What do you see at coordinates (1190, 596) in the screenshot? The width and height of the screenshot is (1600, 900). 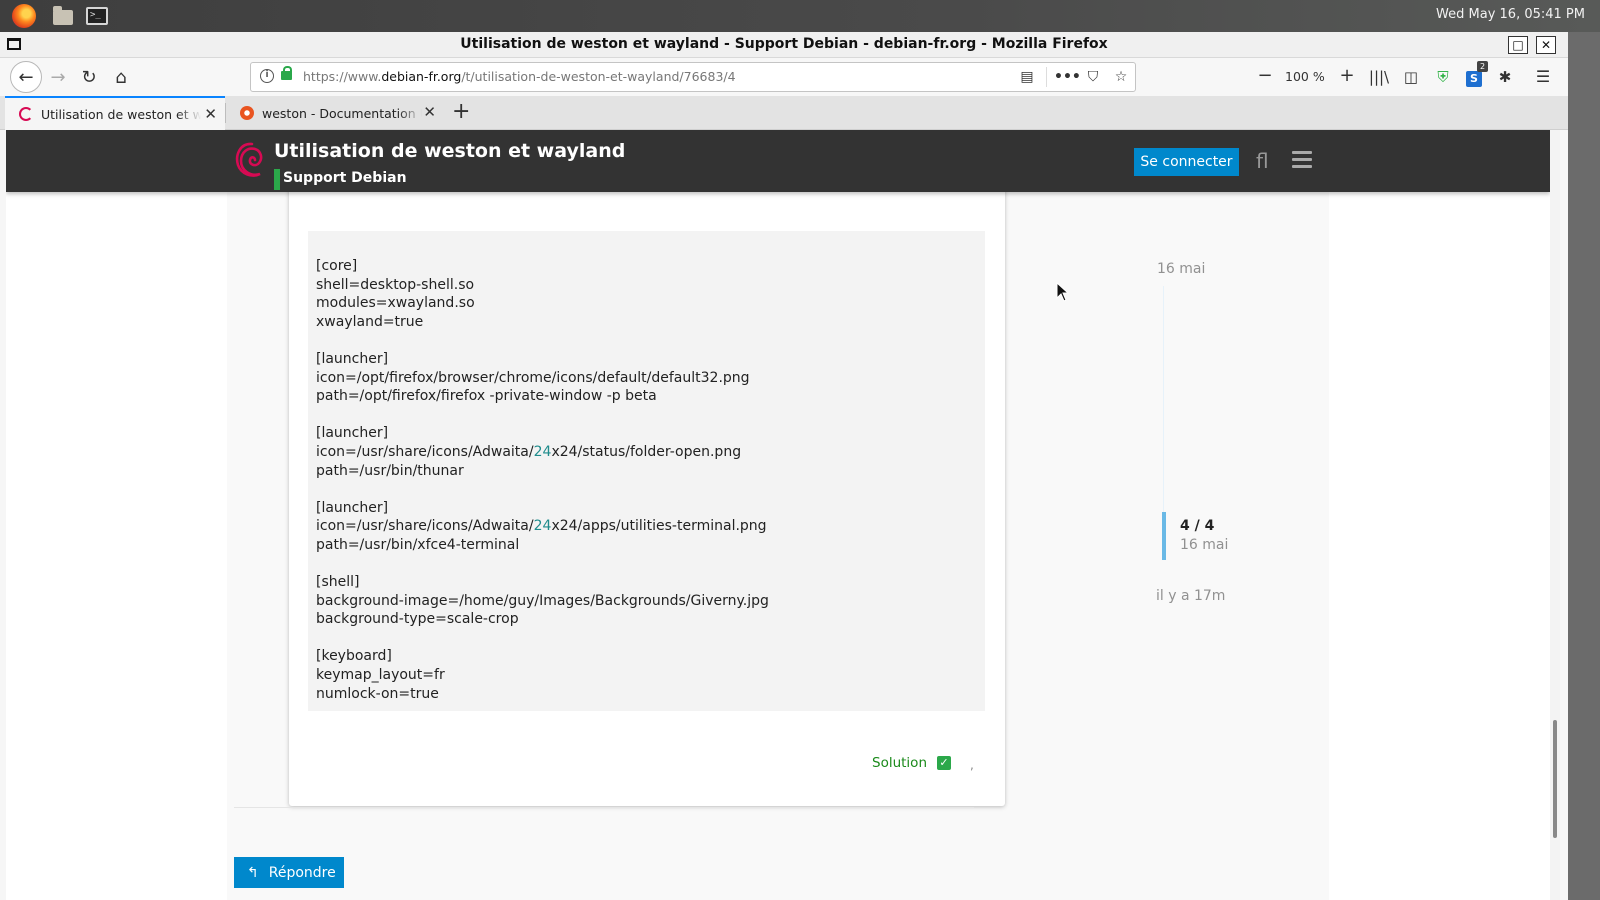 I see `timeline-last-activity: il y a 17m` at bounding box center [1190, 596].